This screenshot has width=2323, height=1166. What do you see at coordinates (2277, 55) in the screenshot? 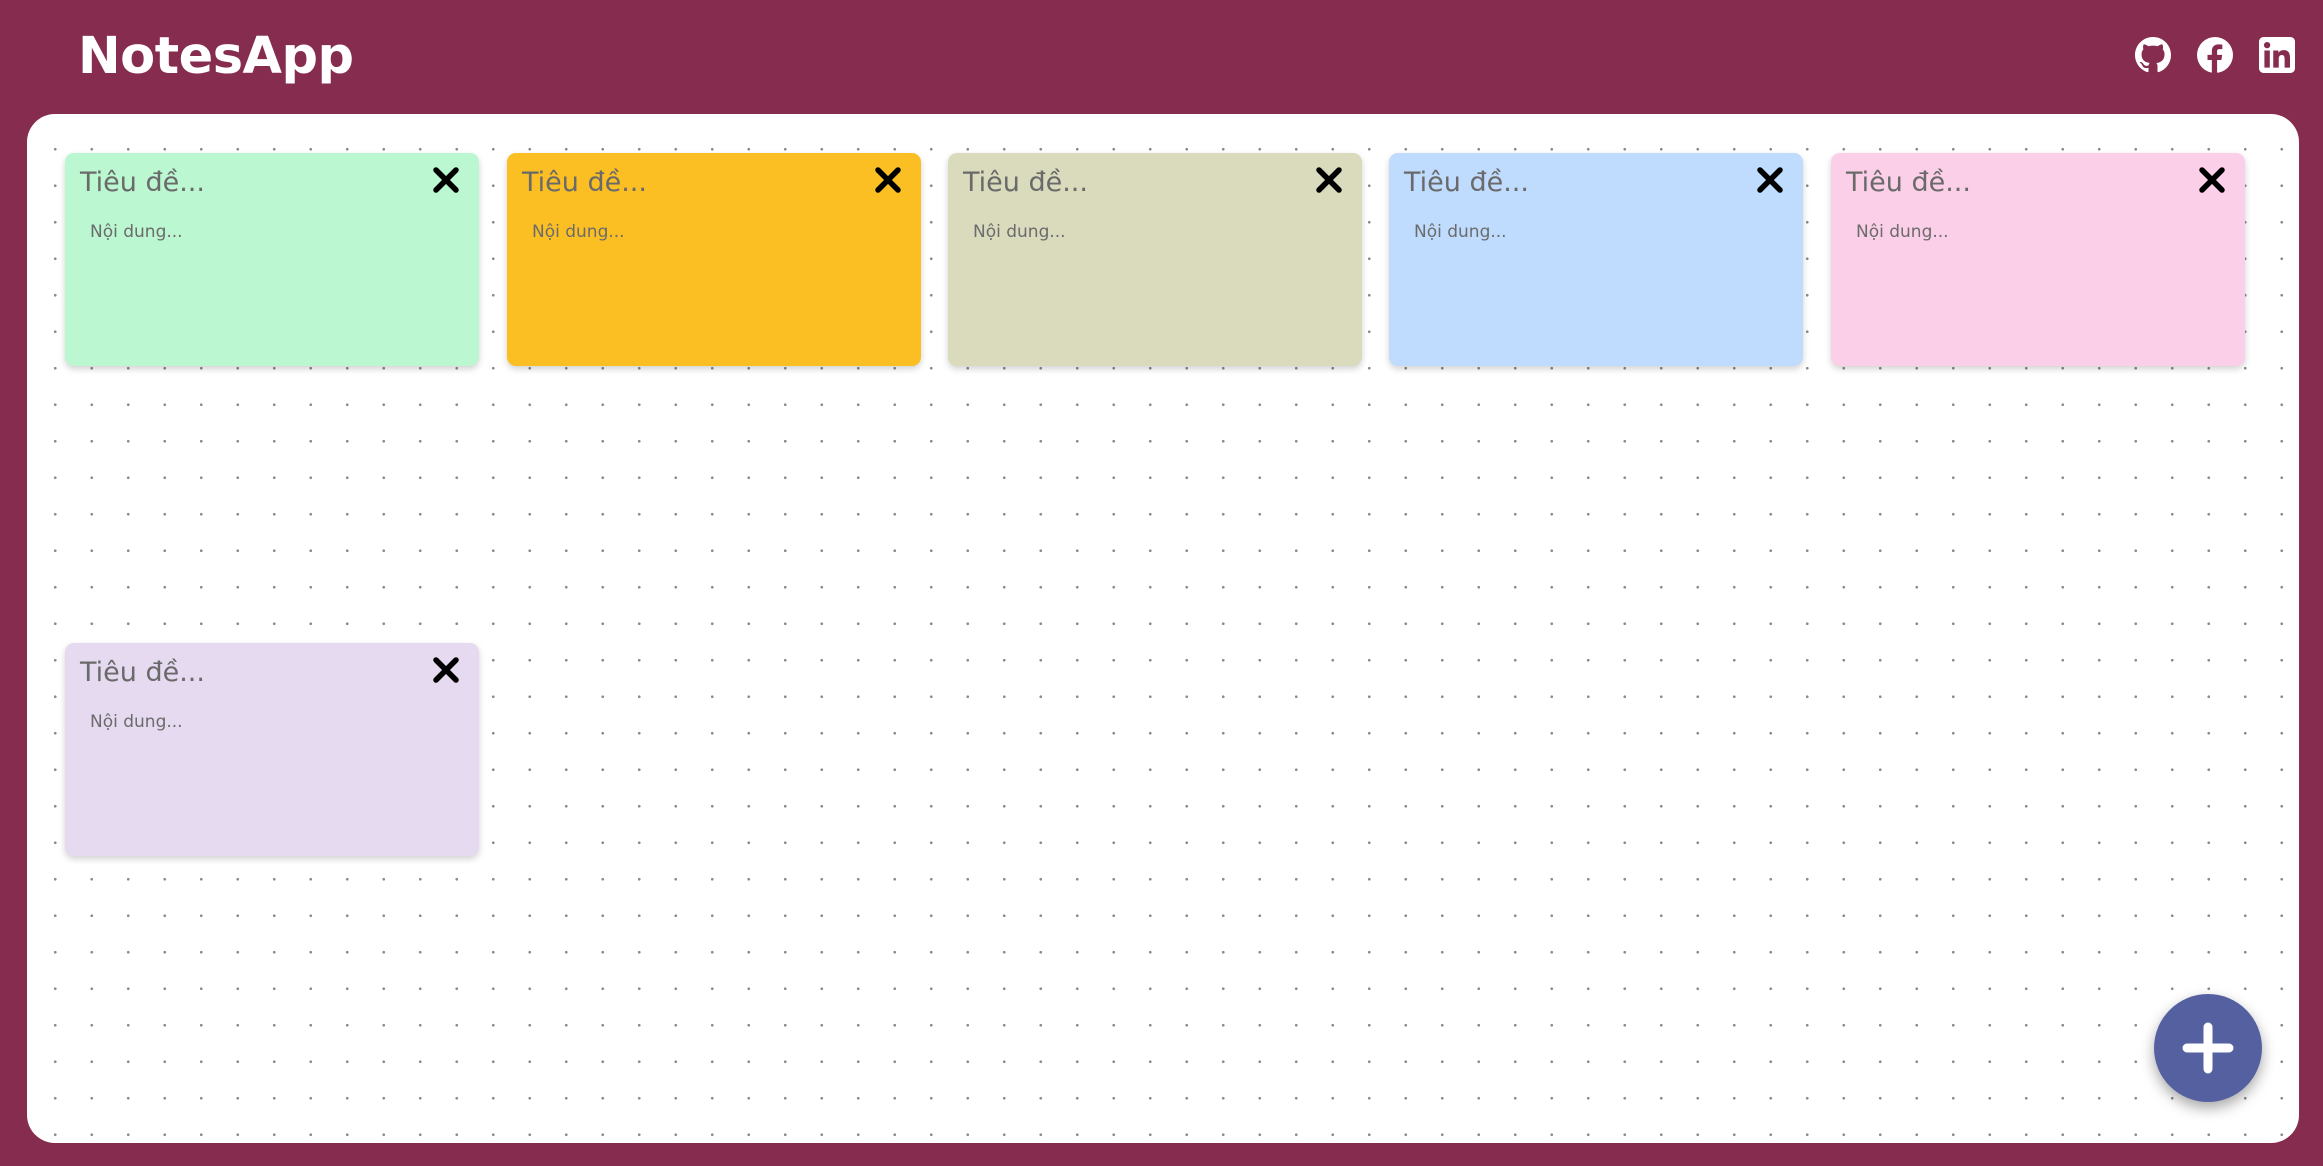
I see `linkedin-icon` at bounding box center [2277, 55].